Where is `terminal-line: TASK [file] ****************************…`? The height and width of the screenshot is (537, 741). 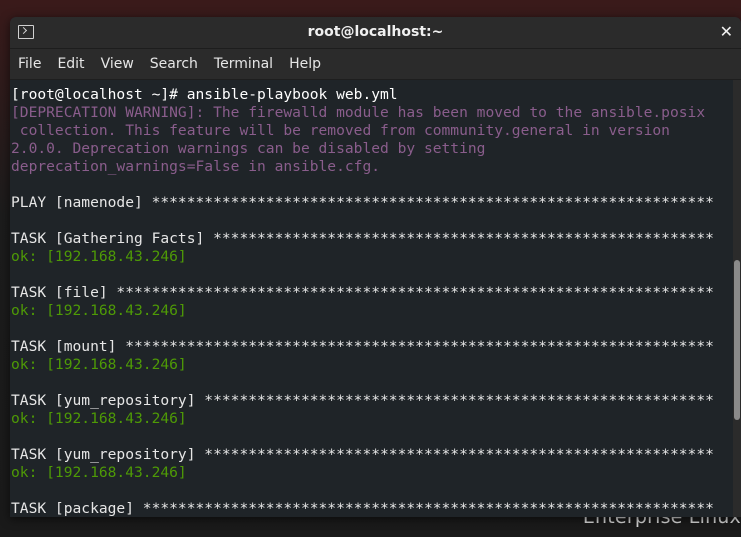
terminal-line: TASK [file] ****************************… is located at coordinates (362, 292).